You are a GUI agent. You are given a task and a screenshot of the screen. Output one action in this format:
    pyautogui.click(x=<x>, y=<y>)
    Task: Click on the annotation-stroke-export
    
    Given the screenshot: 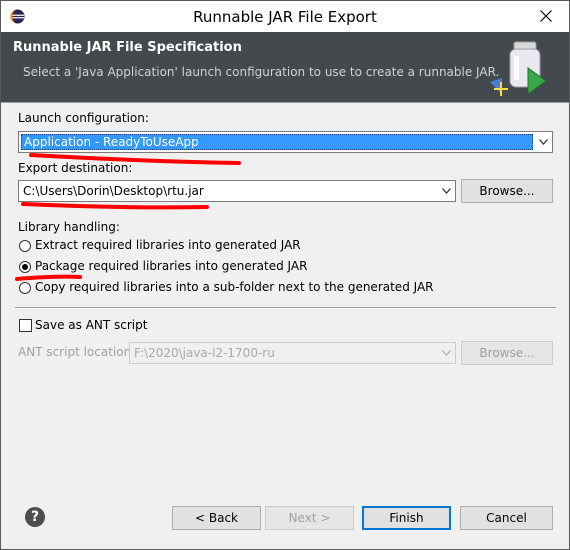 What is the action you would take?
    pyautogui.click(x=115, y=206)
    